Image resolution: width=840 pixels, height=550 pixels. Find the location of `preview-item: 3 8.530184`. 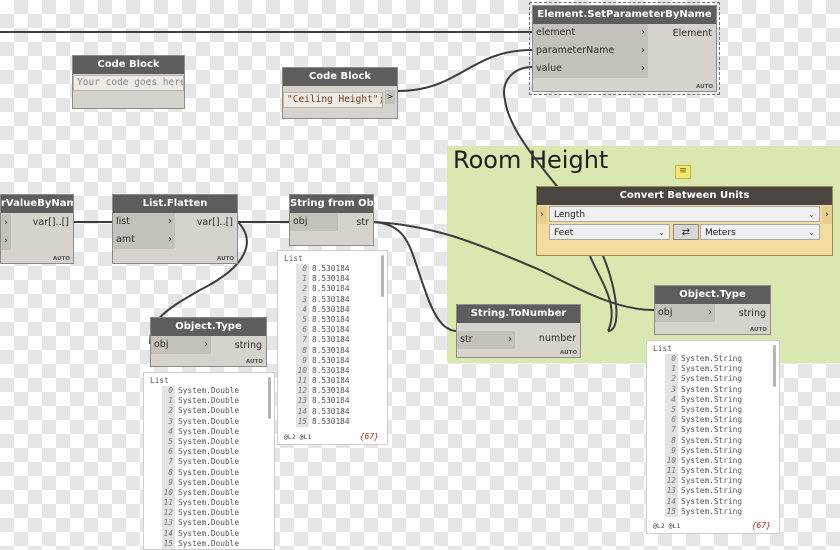

preview-item: 3 8.530184 is located at coordinates (332, 299).